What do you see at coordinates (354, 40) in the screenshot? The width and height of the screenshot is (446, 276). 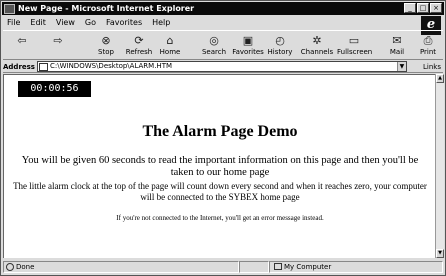 I see `fullscreen-icon: ▭` at bounding box center [354, 40].